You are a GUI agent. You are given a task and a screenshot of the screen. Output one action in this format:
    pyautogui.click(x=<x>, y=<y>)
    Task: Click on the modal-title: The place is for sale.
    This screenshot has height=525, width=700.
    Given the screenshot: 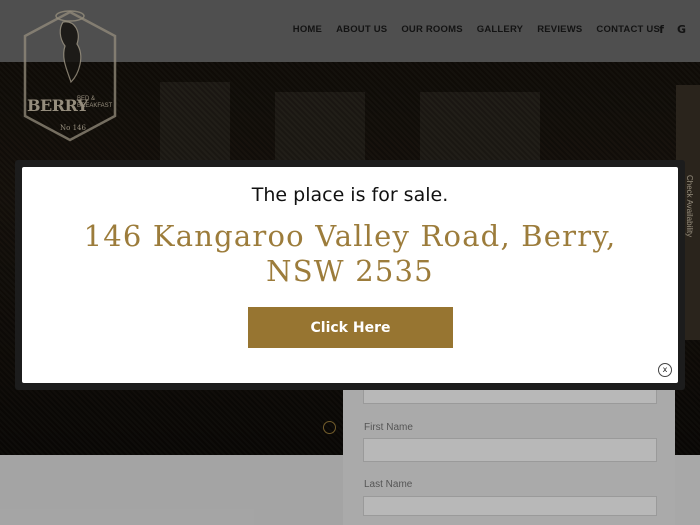 What is the action you would take?
    pyautogui.click(x=350, y=195)
    